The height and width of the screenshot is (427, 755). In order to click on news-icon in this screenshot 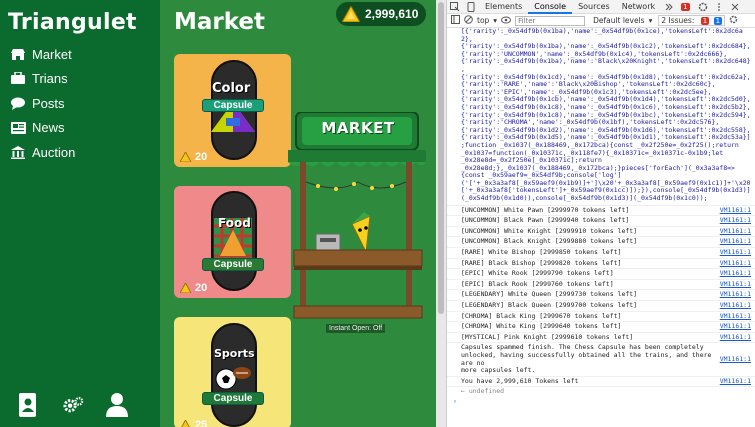, I will do `click(18, 128)`.